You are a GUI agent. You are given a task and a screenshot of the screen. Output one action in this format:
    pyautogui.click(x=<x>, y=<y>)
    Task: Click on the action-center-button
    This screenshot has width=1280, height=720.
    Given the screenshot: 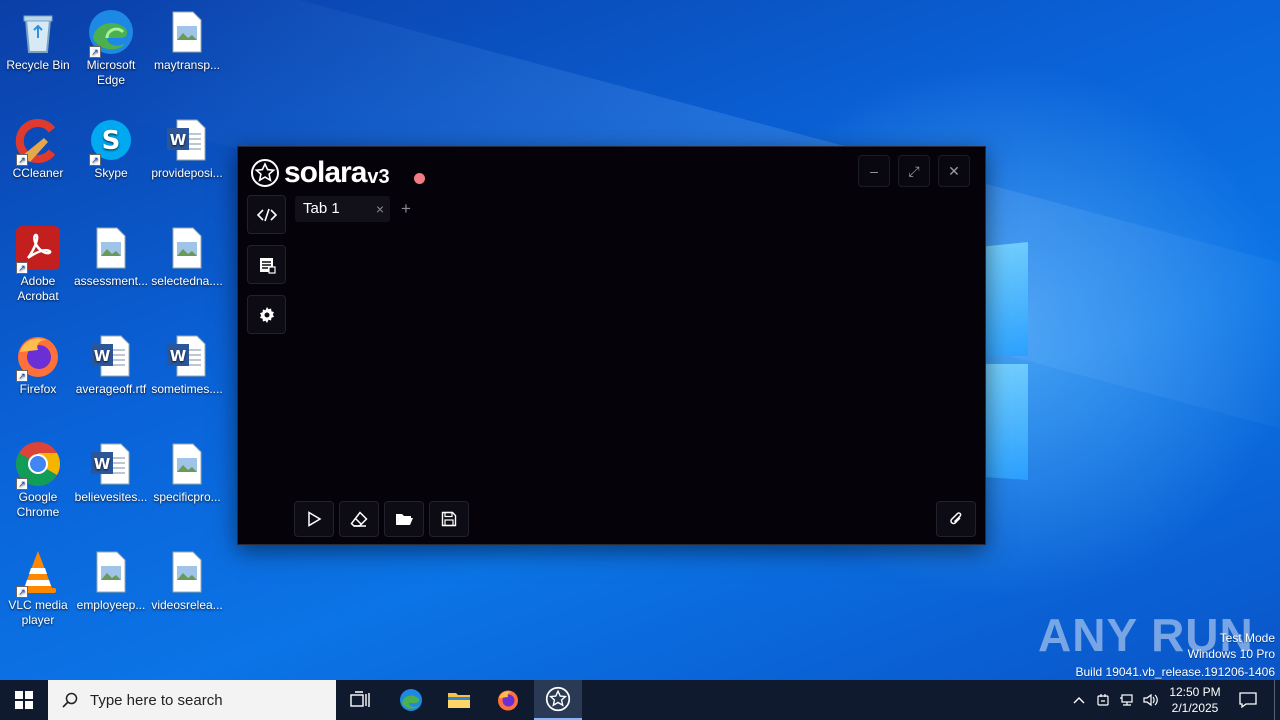 What is the action you would take?
    pyautogui.click(x=1248, y=700)
    